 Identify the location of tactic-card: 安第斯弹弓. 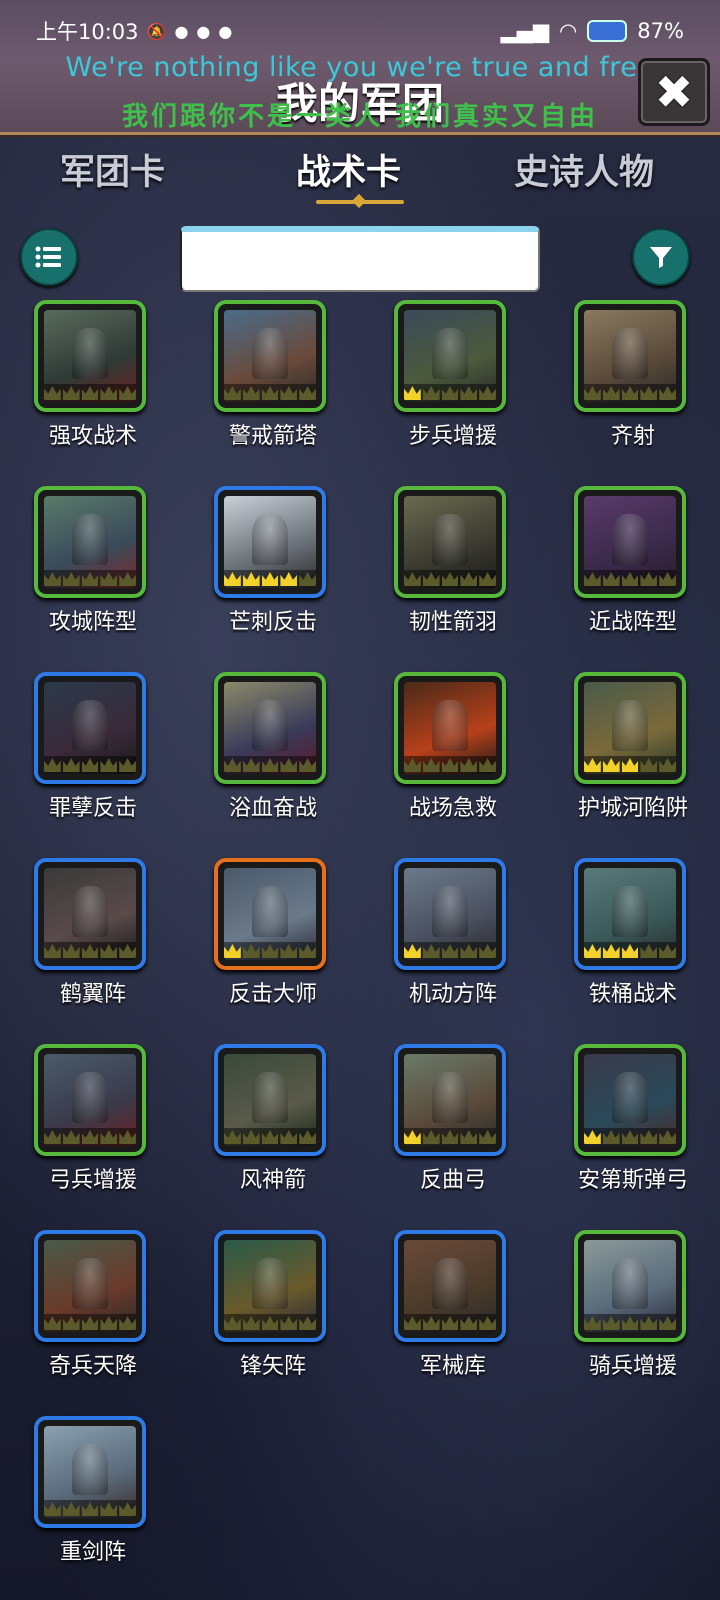
(633, 1119).